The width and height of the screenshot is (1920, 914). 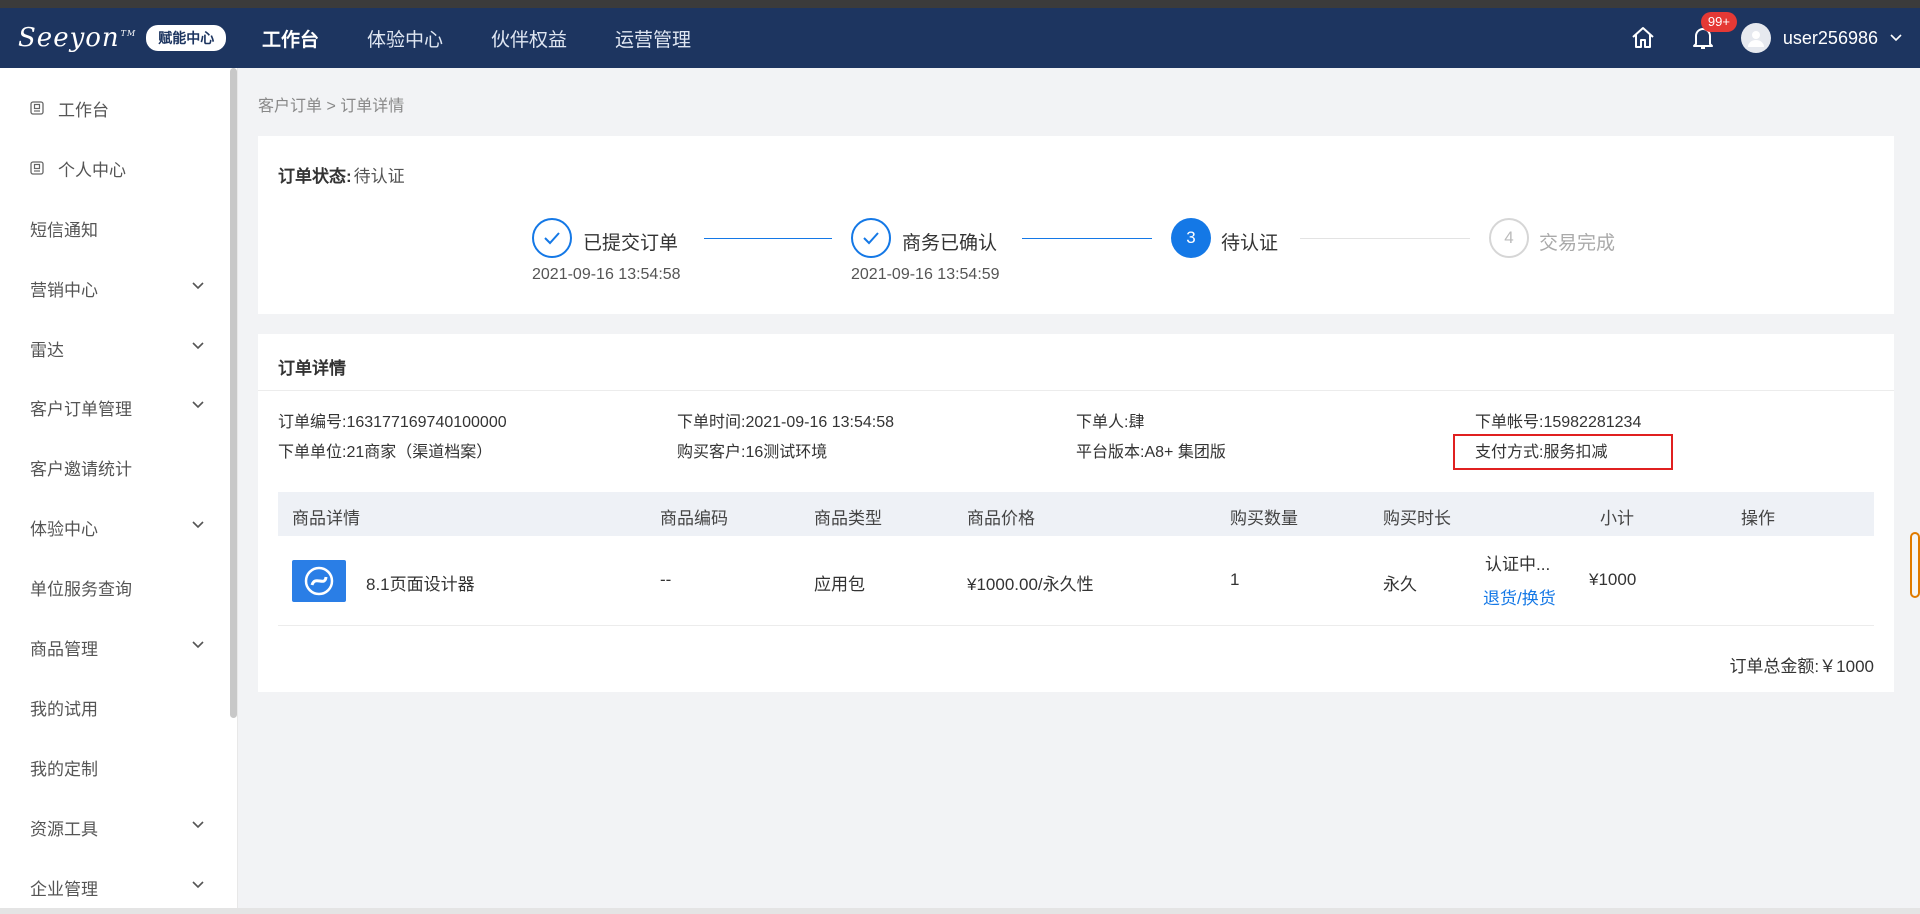 What do you see at coordinates (115, 827) in the screenshot?
I see `sidebar-item-resource-tools: 资源工具` at bounding box center [115, 827].